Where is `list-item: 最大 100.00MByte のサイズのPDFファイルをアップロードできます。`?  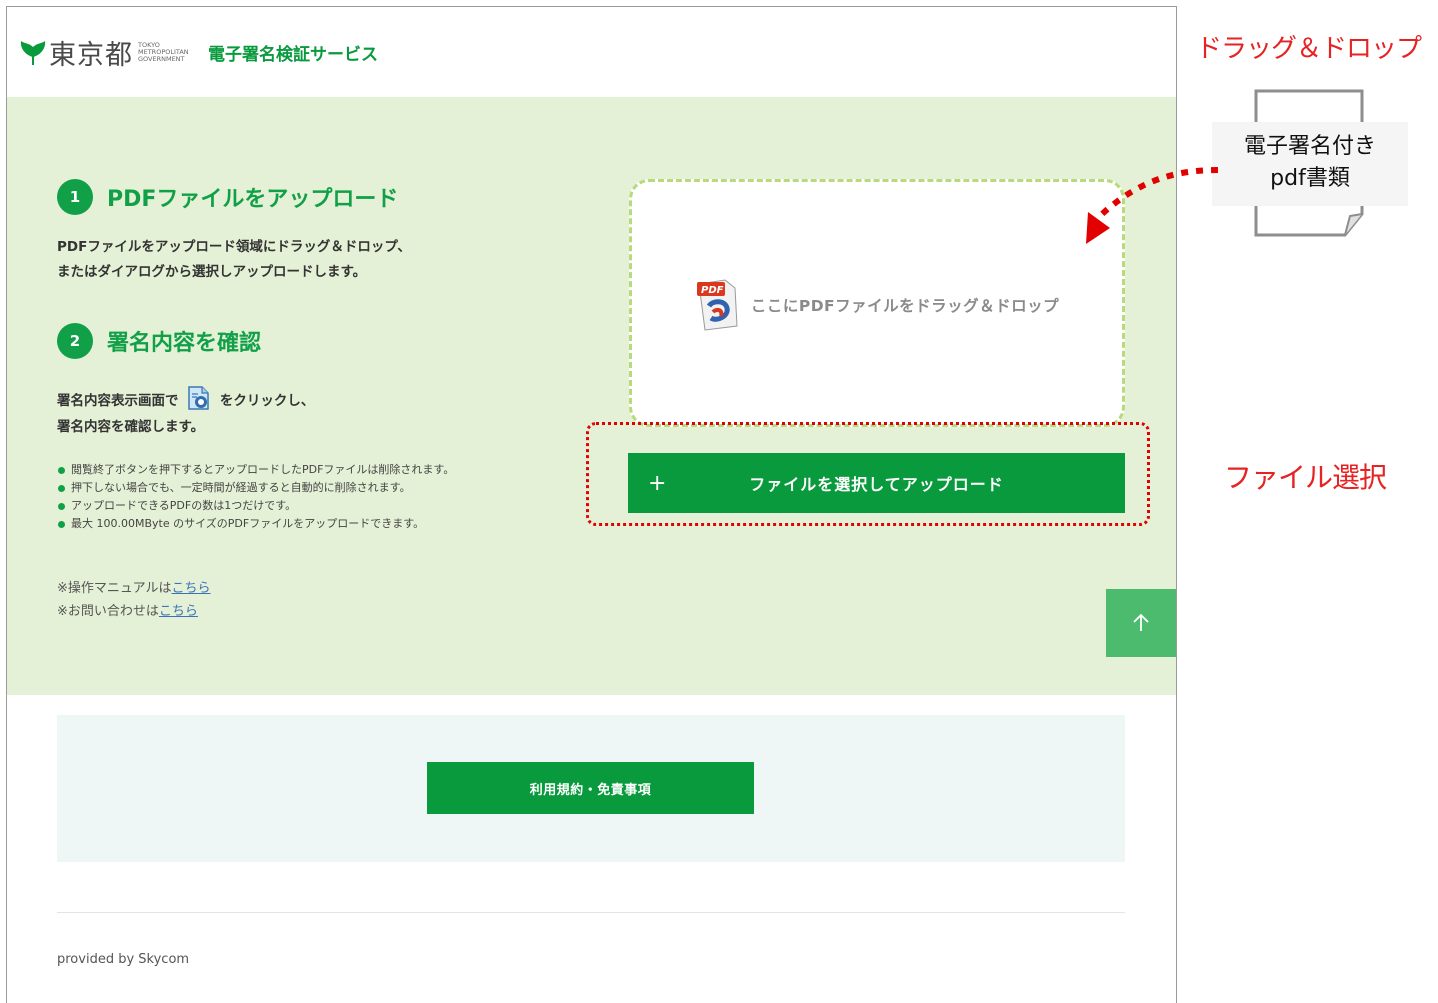
list-item: 最大 100.00MByte のサイズのPDFファイルをアップロードできます。 is located at coordinates (255, 524).